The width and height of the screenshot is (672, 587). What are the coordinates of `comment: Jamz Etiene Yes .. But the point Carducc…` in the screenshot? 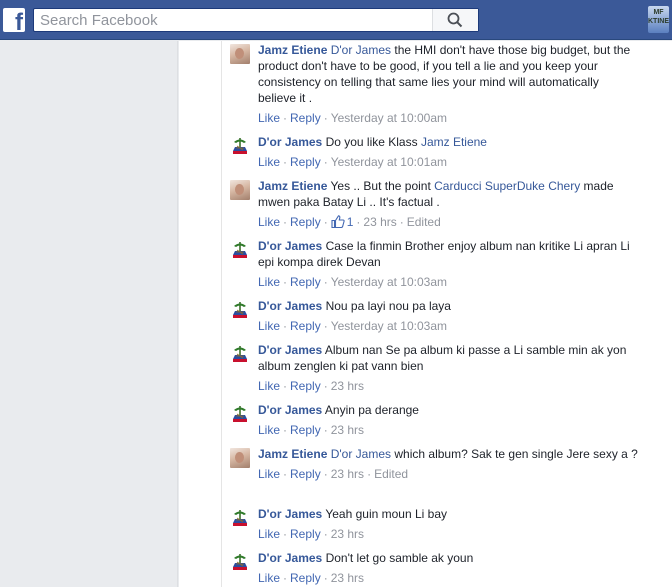 It's located at (435, 204).